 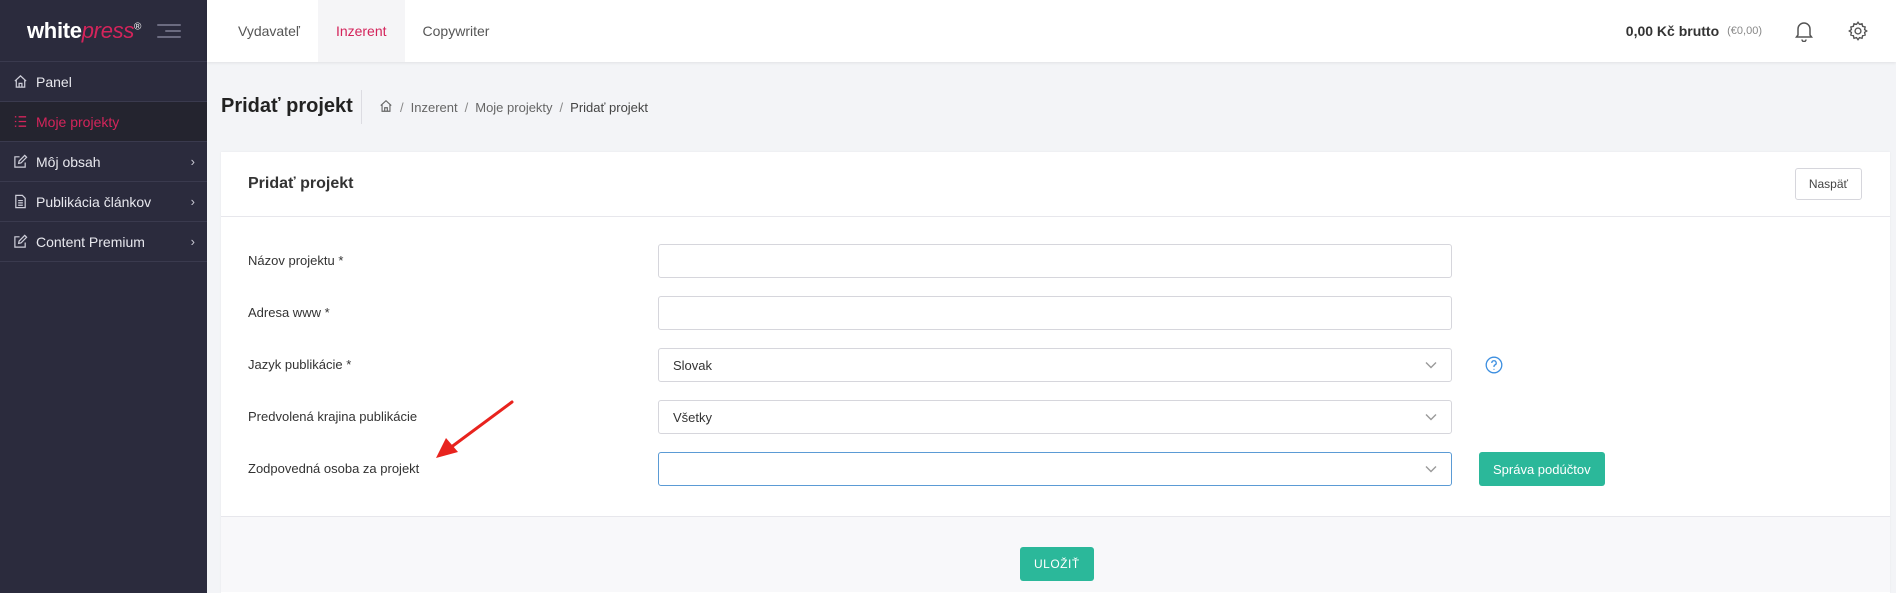 I want to click on breadcrumb-current: Pridať projekt, so click(x=609, y=107).